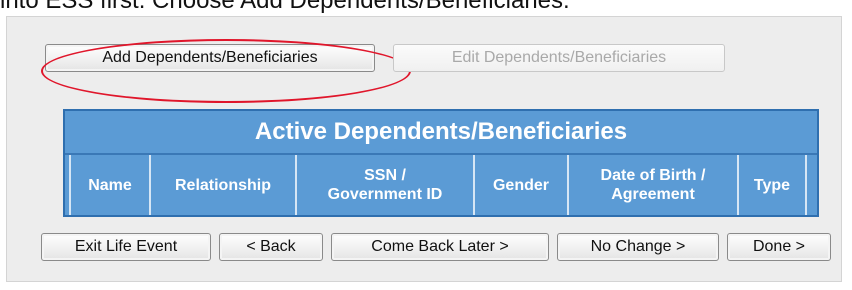  I want to click on column-header-label: SSN /, so click(385, 175).